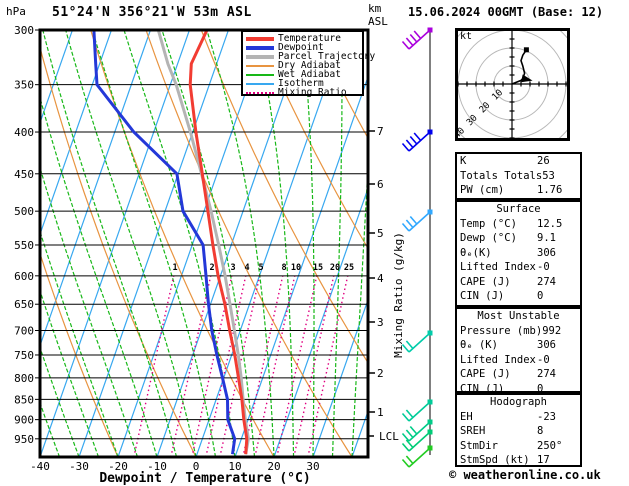  What do you see at coordinates (526, 78) in the screenshot?
I see `storm-motion-arrow` at bounding box center [526, 78].